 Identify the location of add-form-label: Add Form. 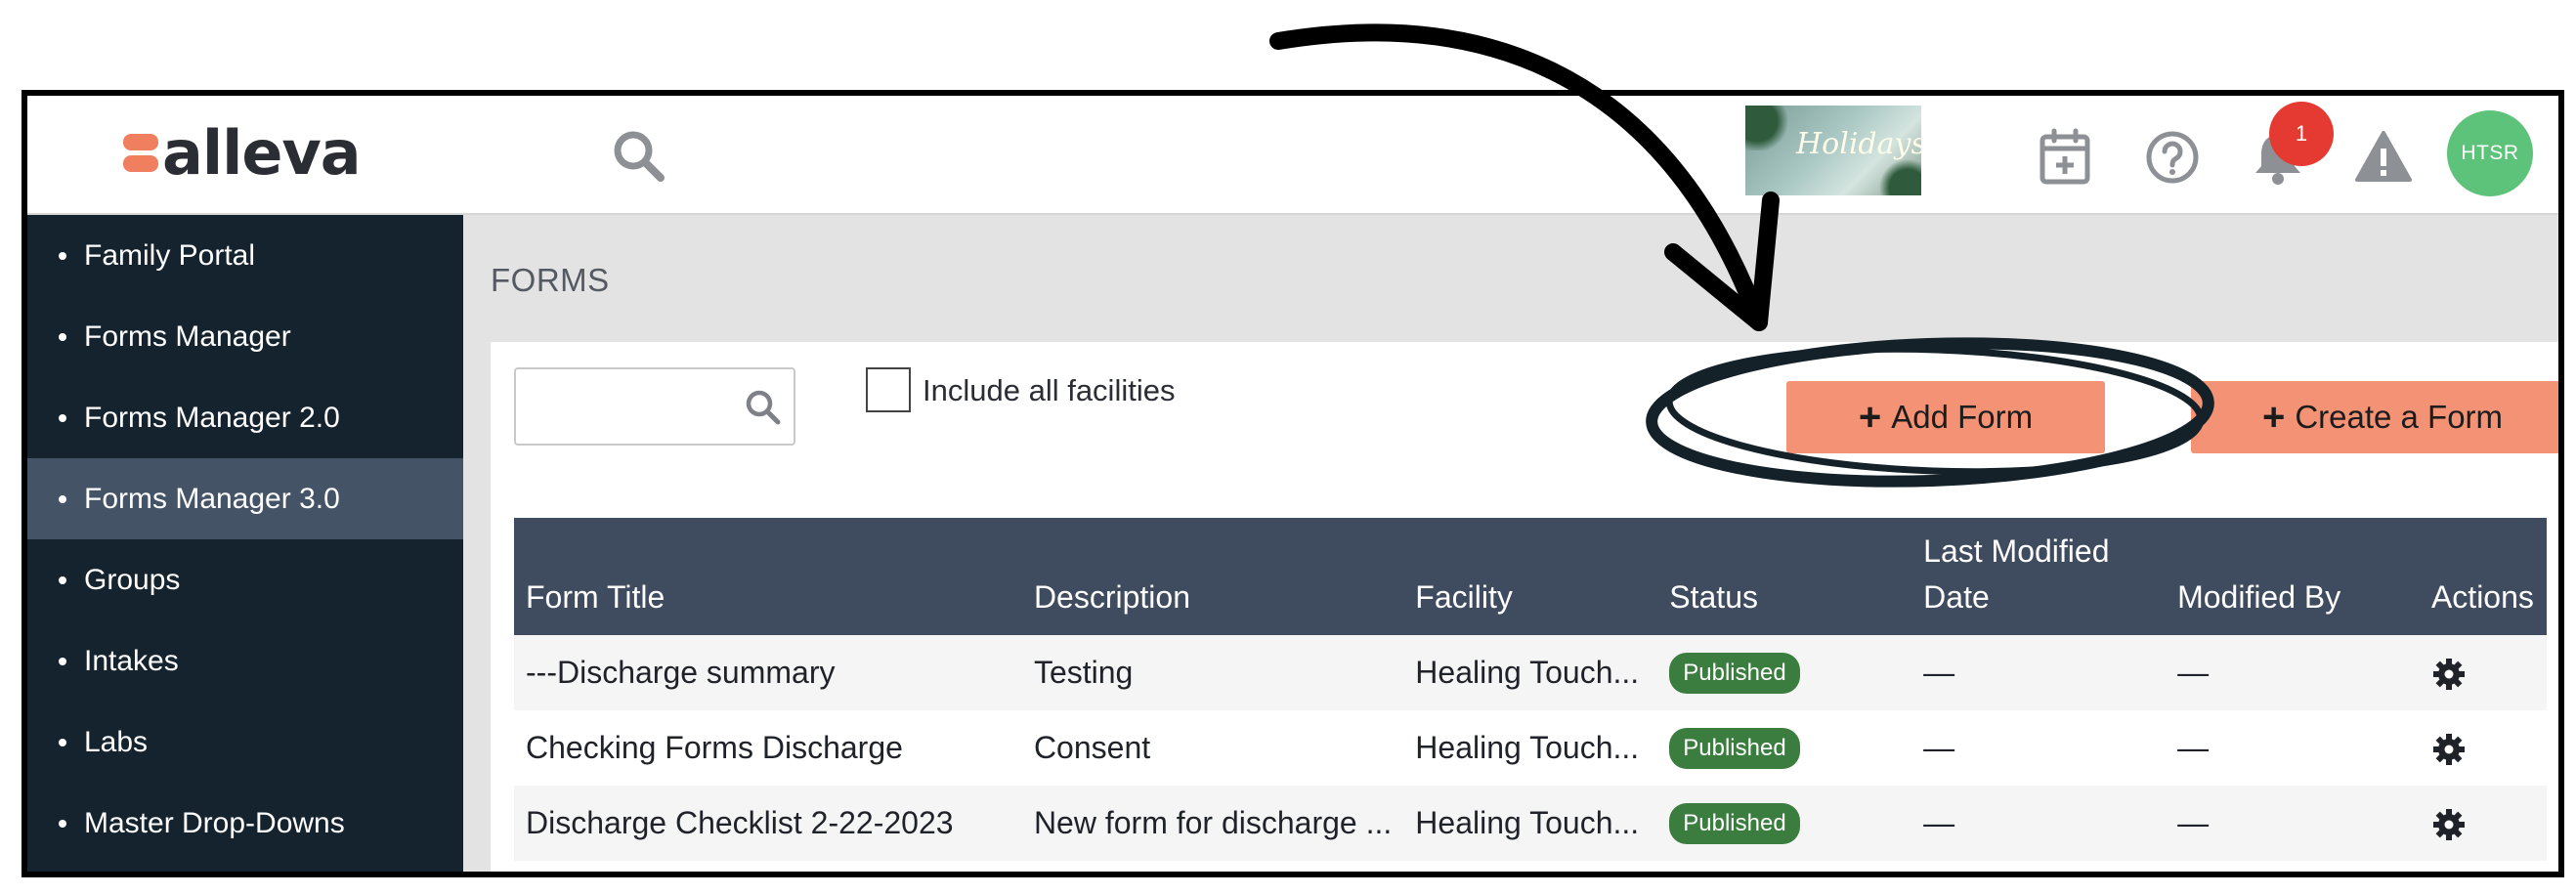
(1962, 417).